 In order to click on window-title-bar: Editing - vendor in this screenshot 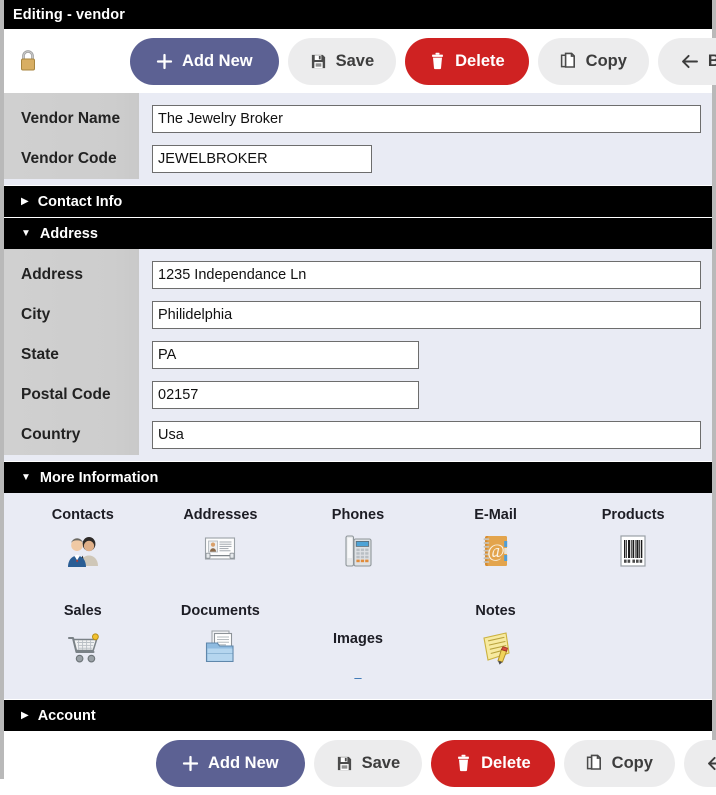, I will do `click(358, 14)`.